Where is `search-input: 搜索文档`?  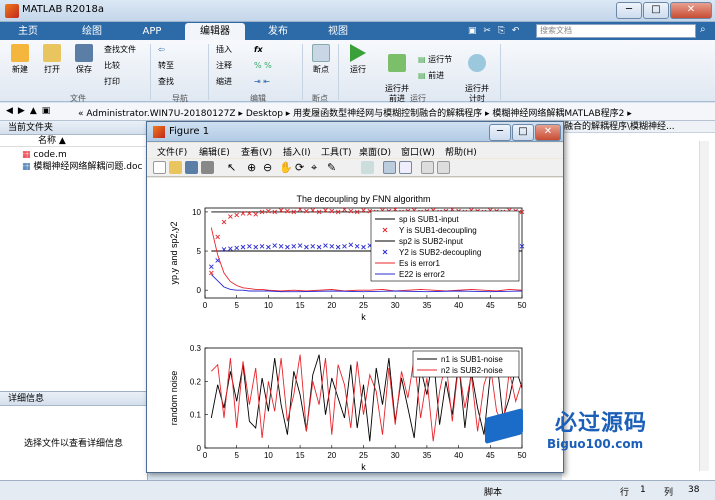 search-input: 搜索文档 is located at coordinates (616, 31).